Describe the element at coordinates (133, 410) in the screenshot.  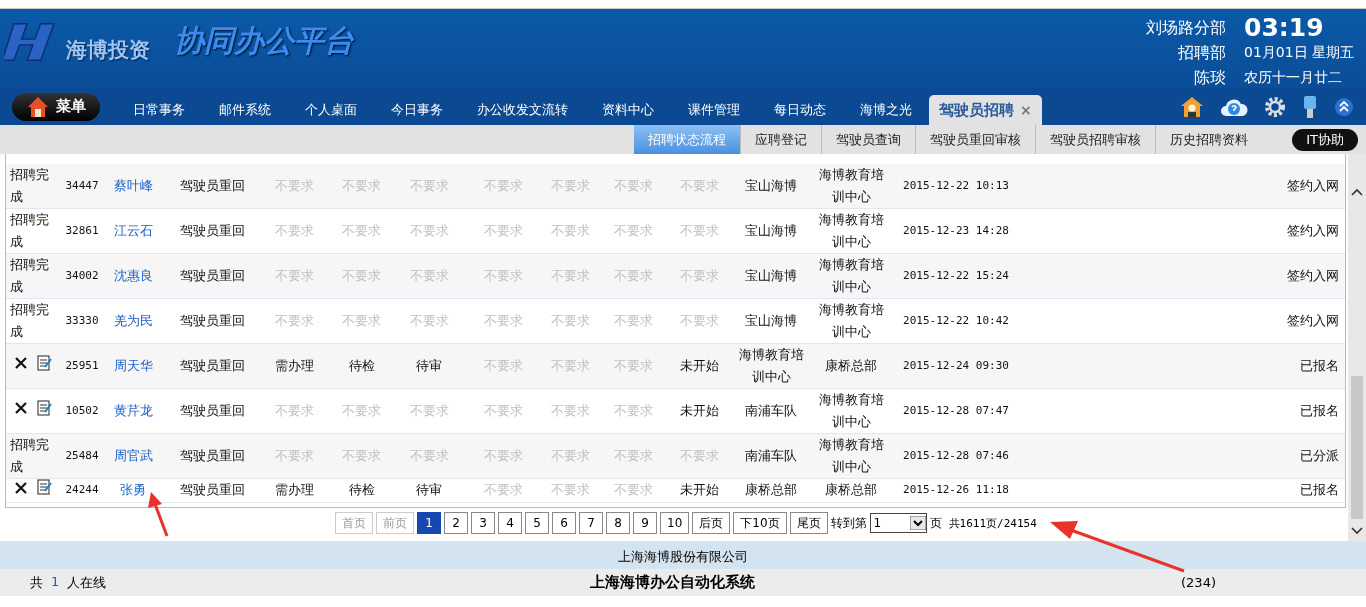
I see `driver-name-link: 黄芹龙` at that location.